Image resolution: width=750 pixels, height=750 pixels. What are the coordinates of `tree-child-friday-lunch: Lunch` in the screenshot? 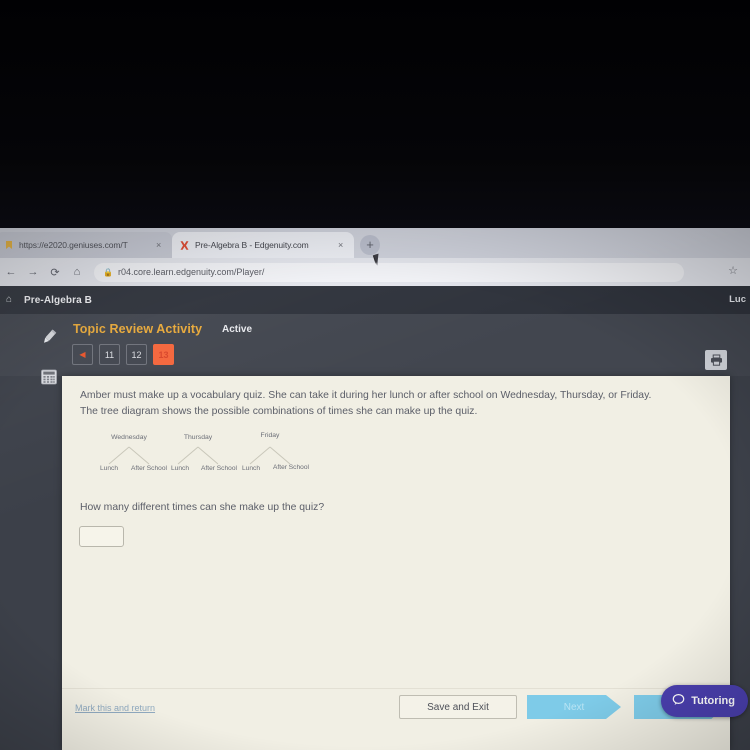 It's located at (251, 469).